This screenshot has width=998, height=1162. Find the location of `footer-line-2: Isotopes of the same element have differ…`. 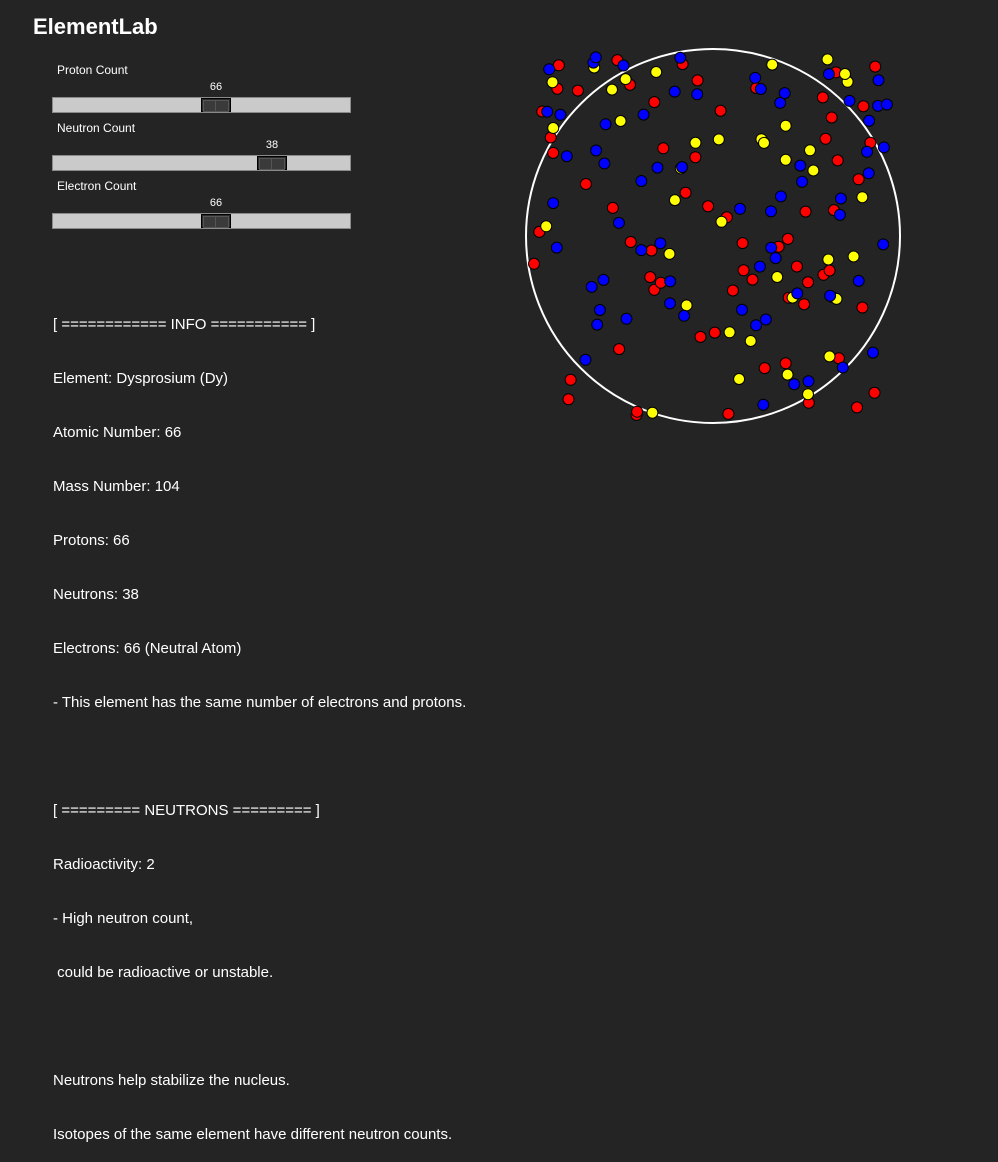

footer-line-2: Isotopes of the same element have differ… is located at coordinates (253, 1134).